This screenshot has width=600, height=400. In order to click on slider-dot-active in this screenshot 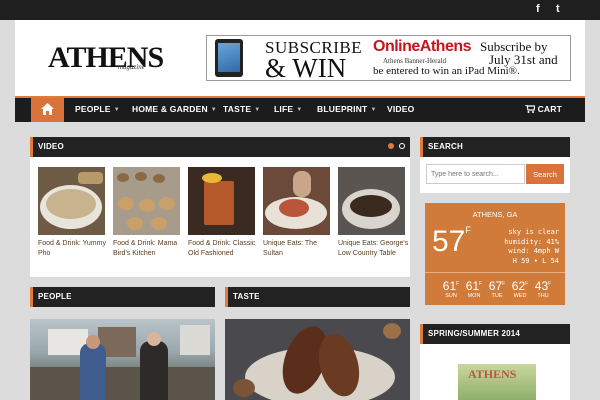, I will do `click(391, 146)`.